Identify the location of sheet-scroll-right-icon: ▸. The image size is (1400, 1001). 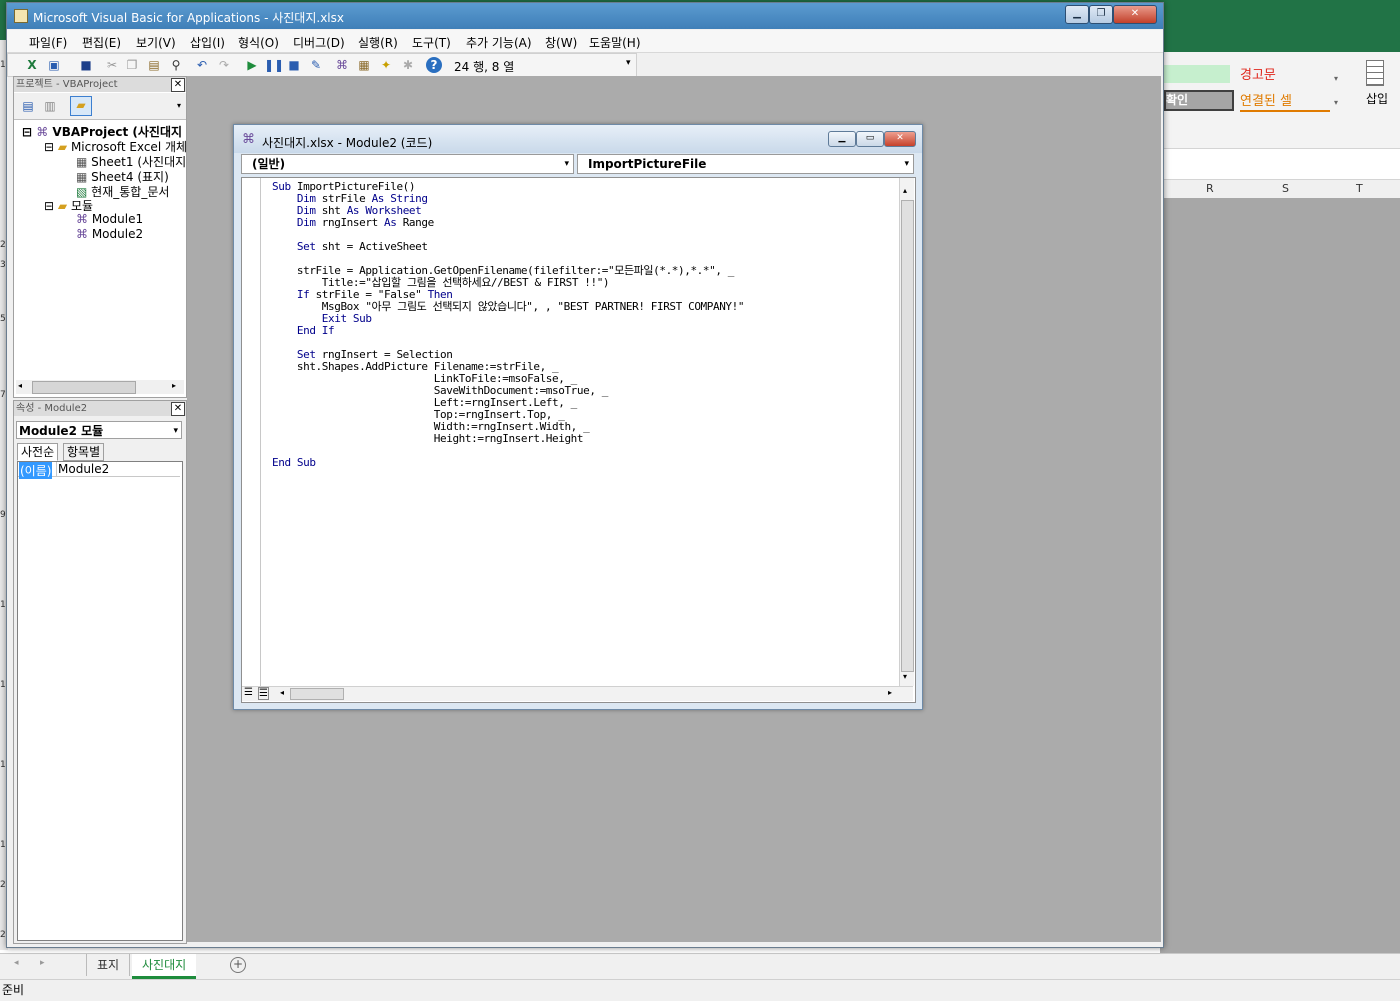
(42, 963).